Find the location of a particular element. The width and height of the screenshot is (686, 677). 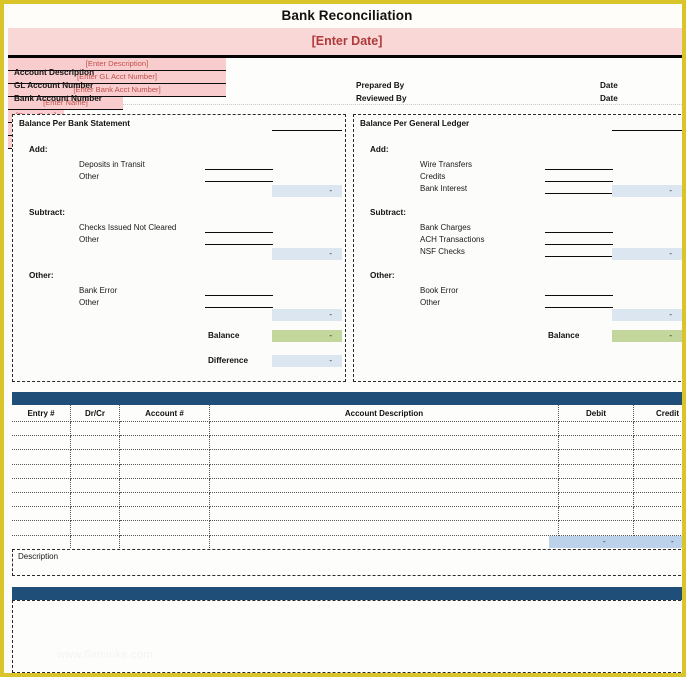

column-account-number: Account # is located at coordinates (164, 413).